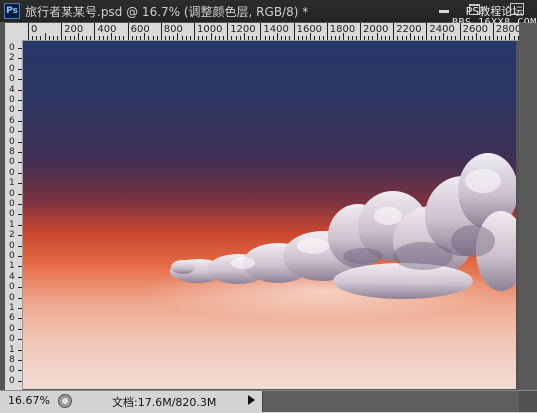 The height and width of the screenshot is (413, 537). Describe the element at coordinates (173, 29) in the screenshot. I see `ruler-label: 800` at that location.